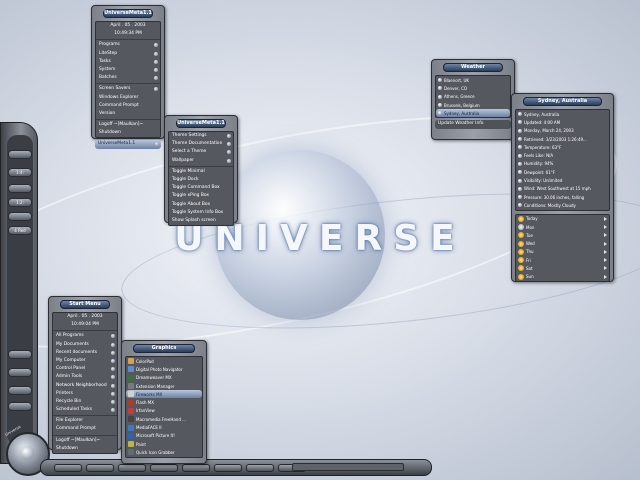 This screenshot has width=640, height=480. I want to click on weather-city: Brussels, Belgium, so click(473, 105).